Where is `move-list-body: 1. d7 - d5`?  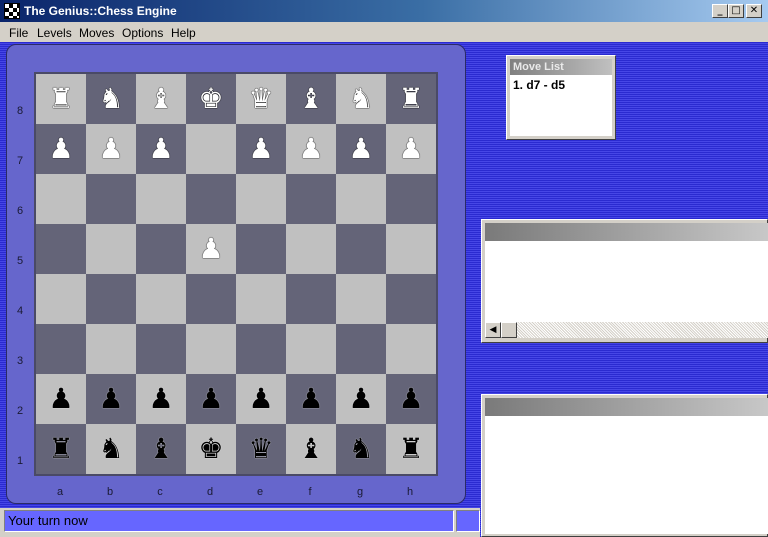 move-list-body: 1. d7 - d5 is located at coordinates (561, 105).